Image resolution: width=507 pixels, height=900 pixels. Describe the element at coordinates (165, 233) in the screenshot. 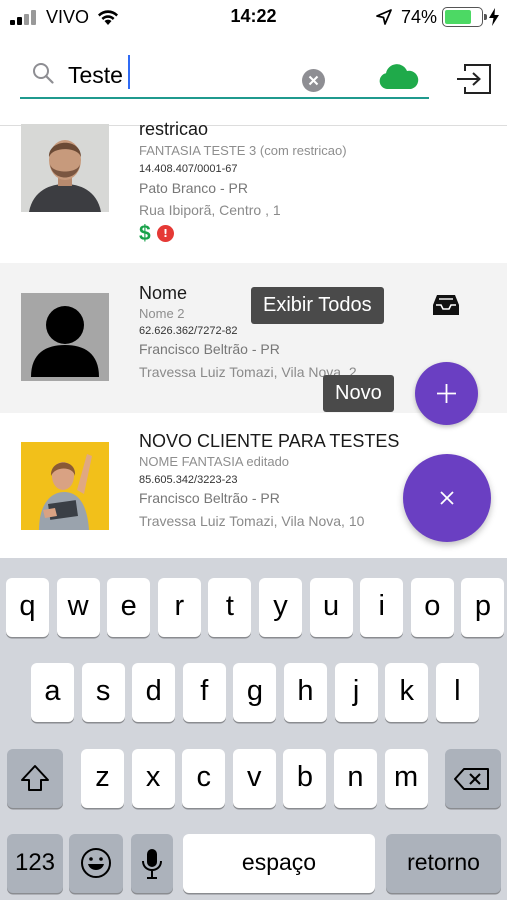

I see `alert-icon: !` at that location.